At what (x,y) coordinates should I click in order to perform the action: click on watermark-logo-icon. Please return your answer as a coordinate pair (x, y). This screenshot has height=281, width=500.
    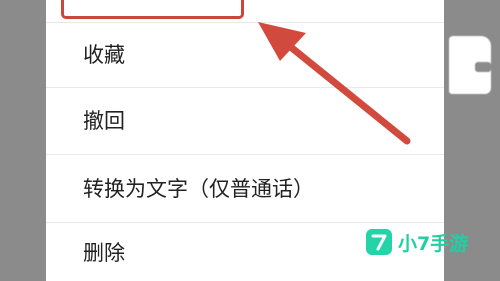
    Looking at the image, I should click on (379, 242).